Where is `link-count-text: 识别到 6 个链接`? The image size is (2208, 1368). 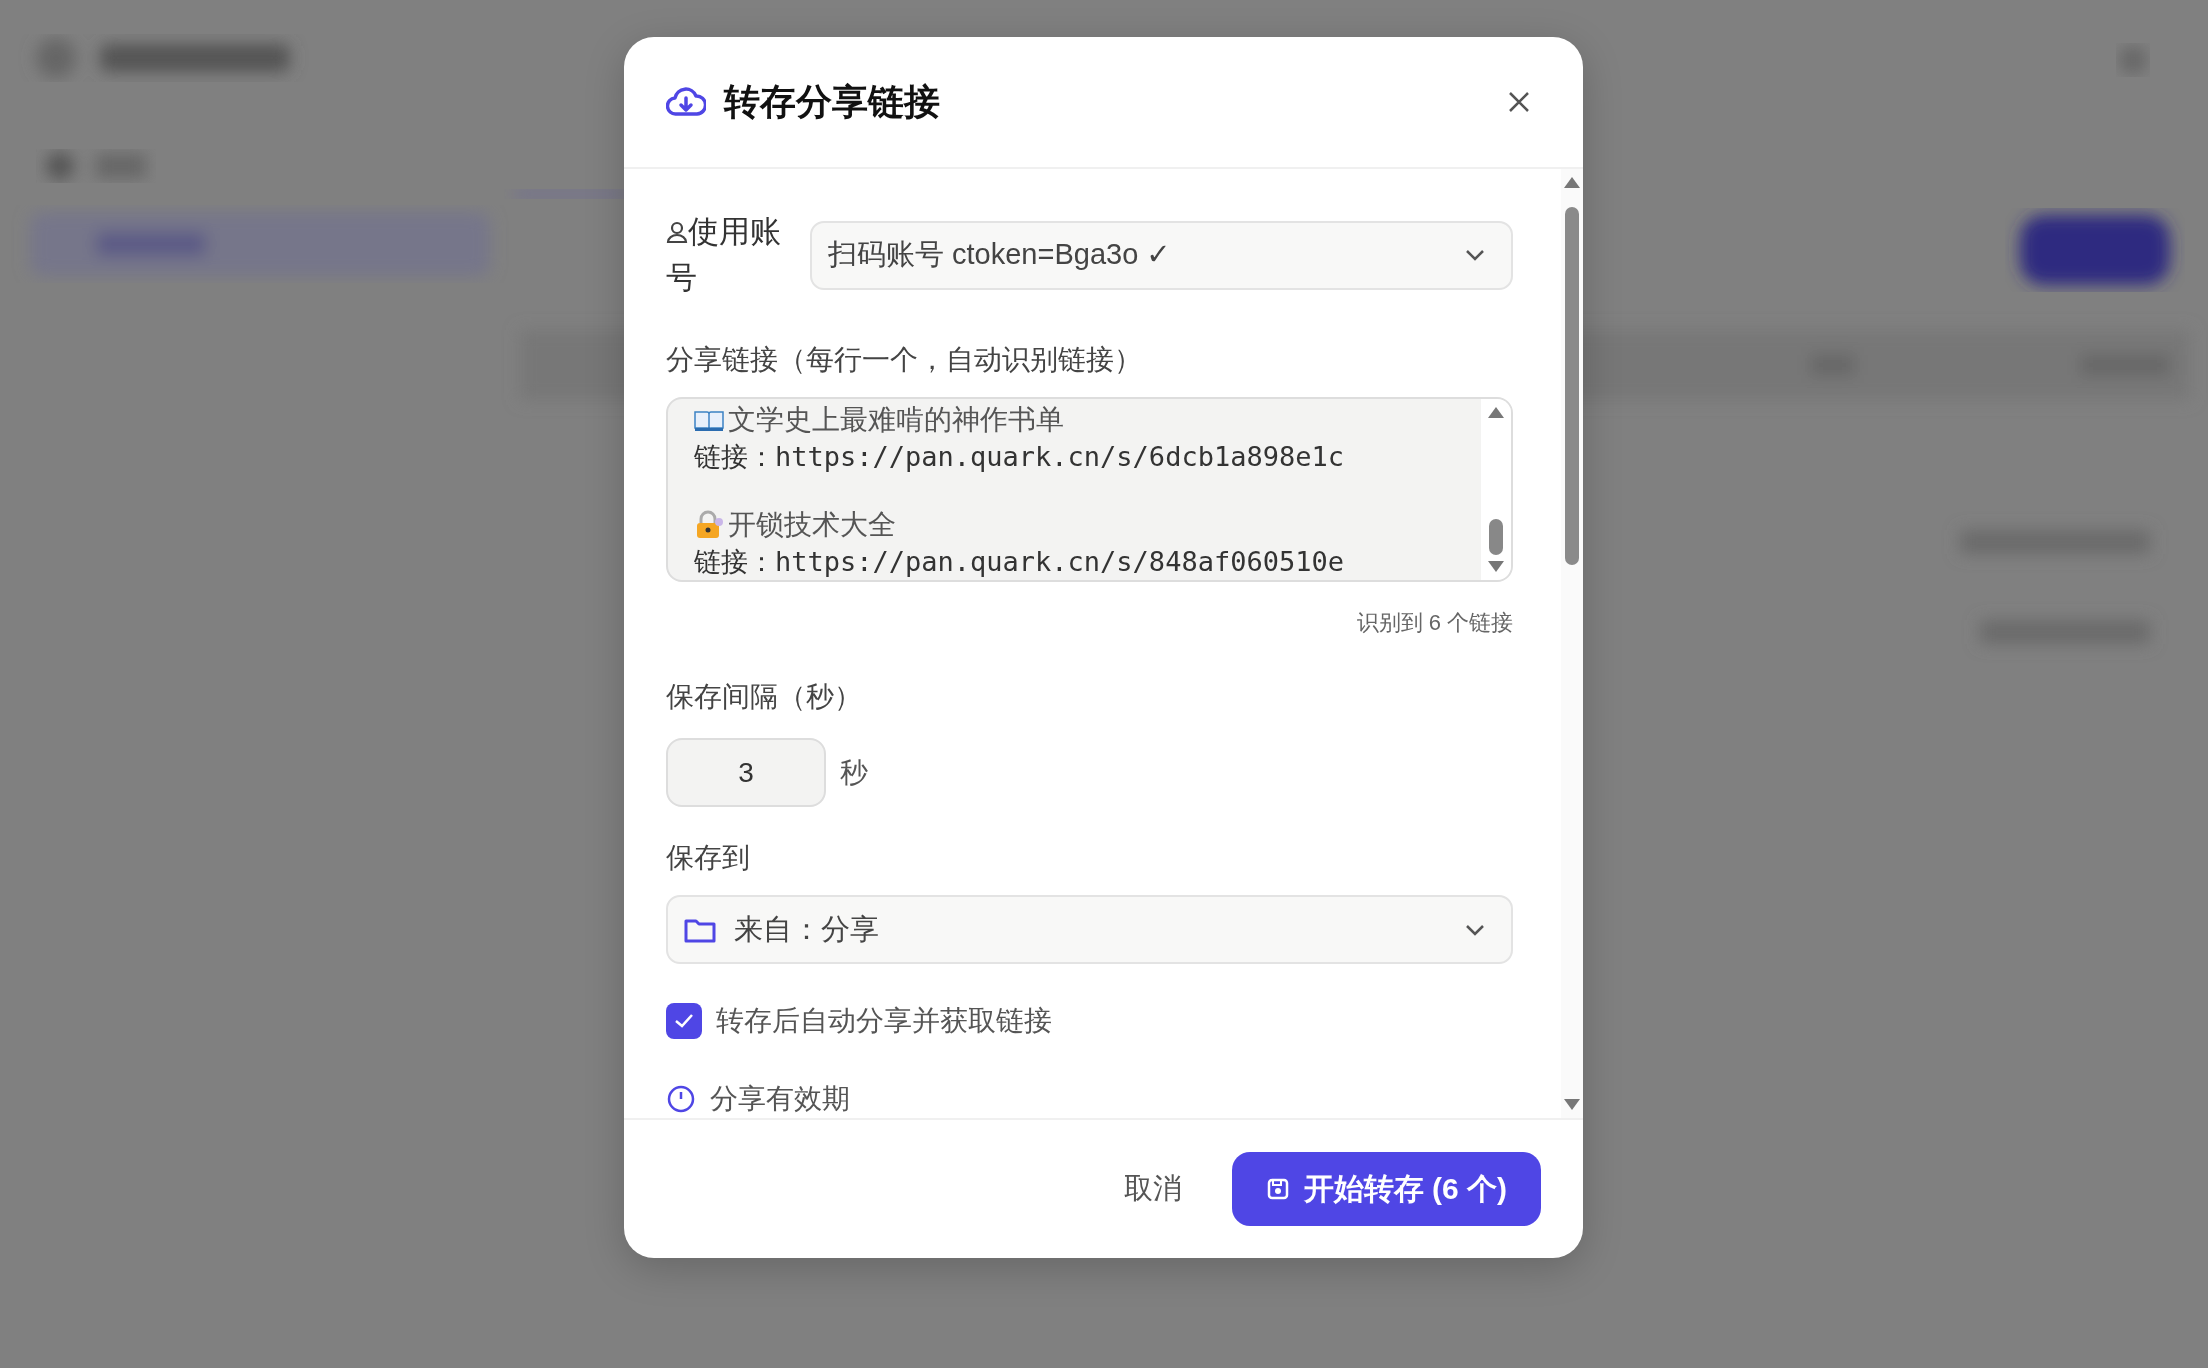
link-count-text: 识别到 6 个链接 is located at coordinates (1434, 623).